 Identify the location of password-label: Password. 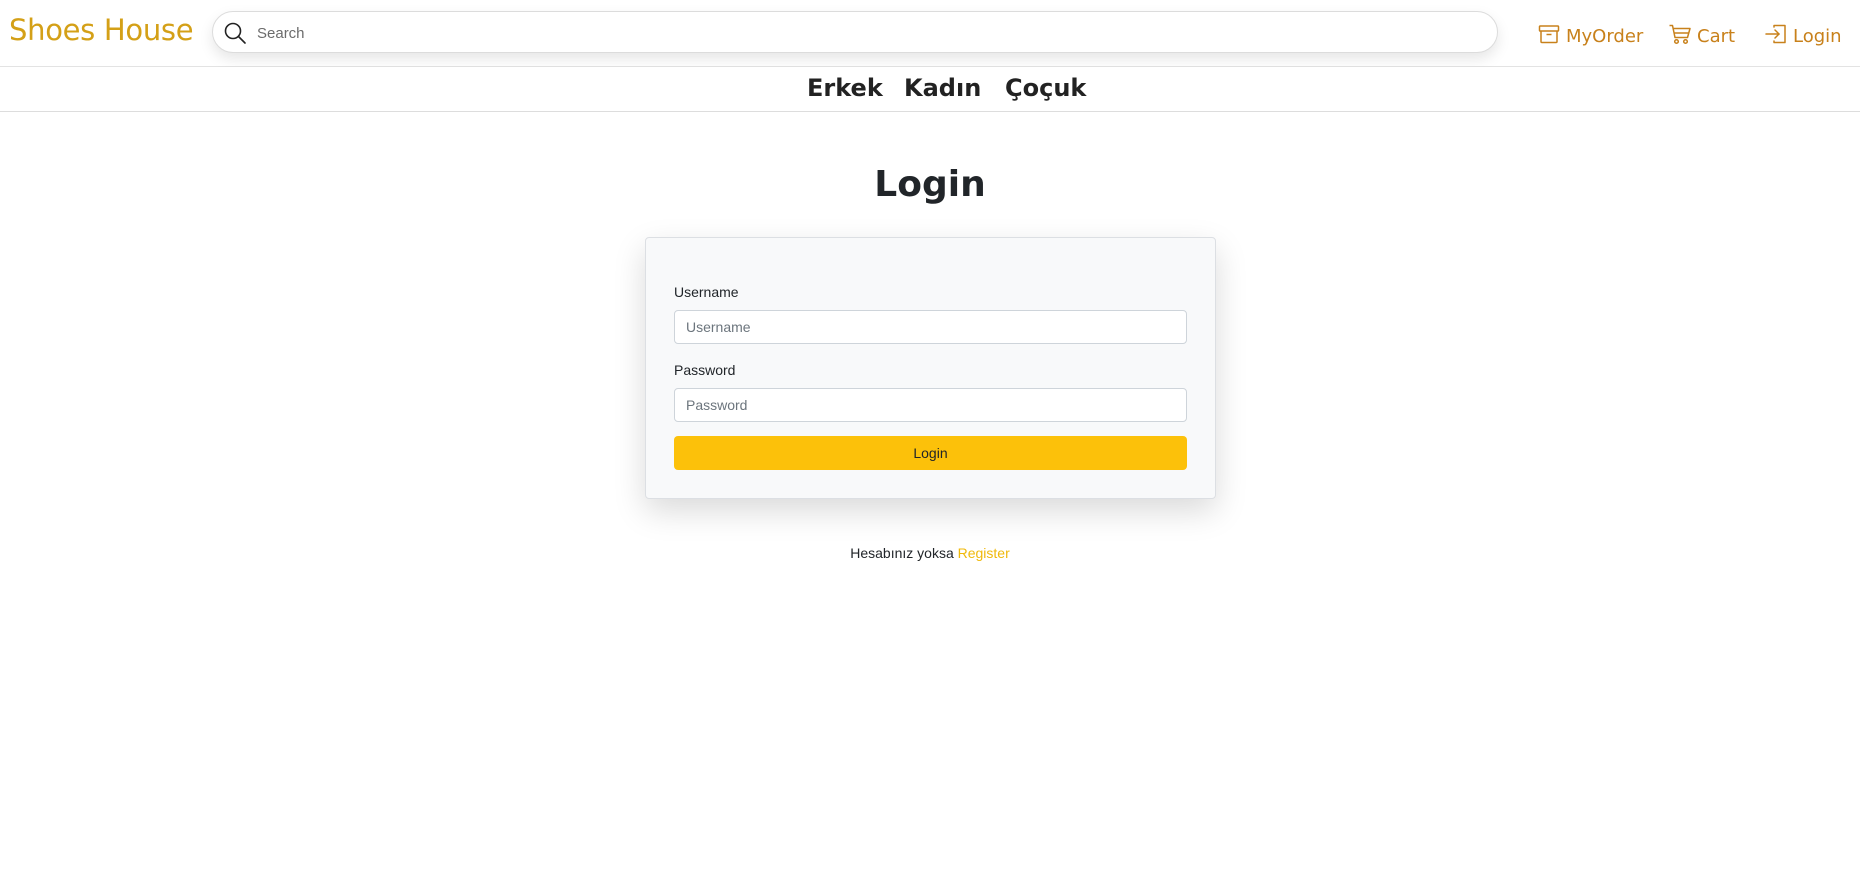
(705, 370).